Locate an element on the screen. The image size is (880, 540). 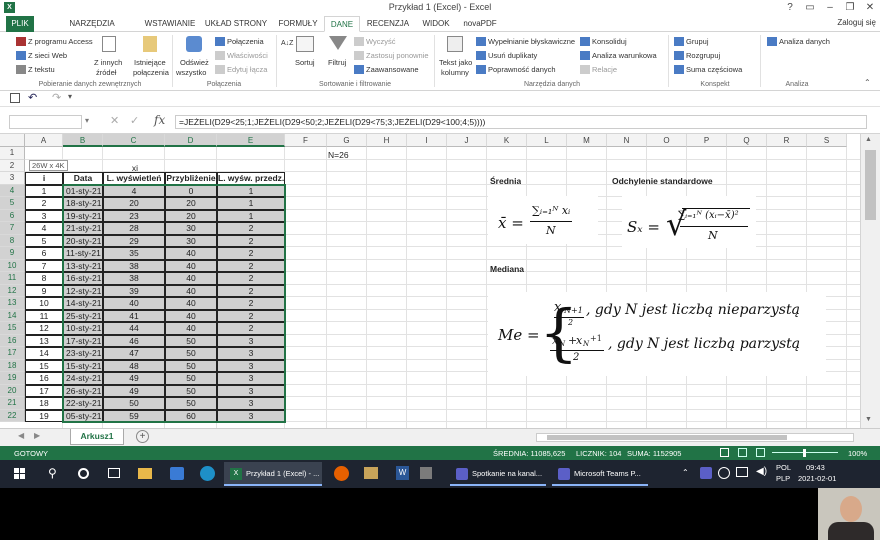
prev-sheet-icon: ◀ is located at coordinates (21, 435).